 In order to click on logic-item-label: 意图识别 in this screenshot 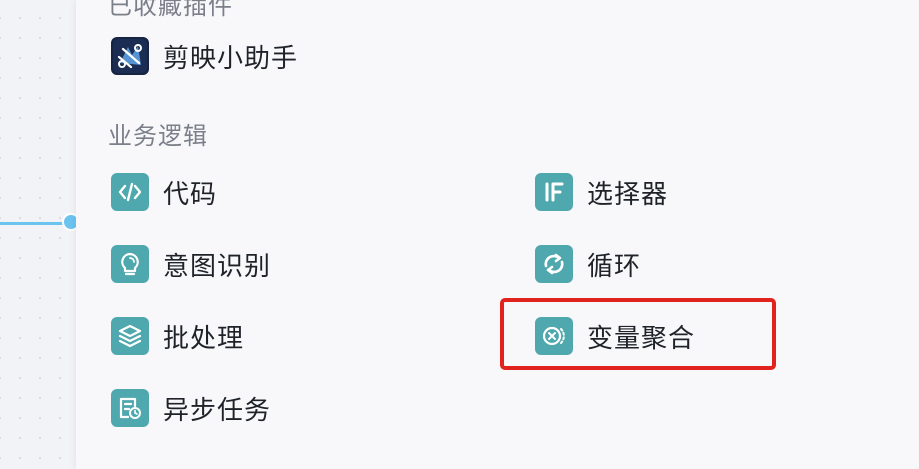, I will do `click(217, 266)`.